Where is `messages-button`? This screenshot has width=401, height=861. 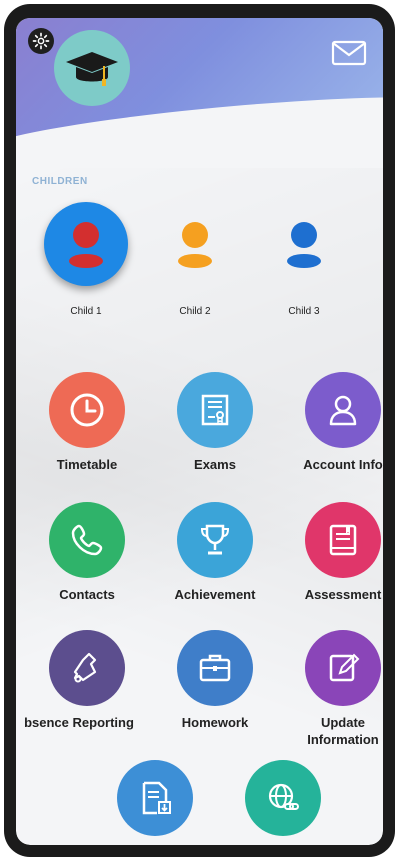 messages-button is located at coordinates (349, 53).